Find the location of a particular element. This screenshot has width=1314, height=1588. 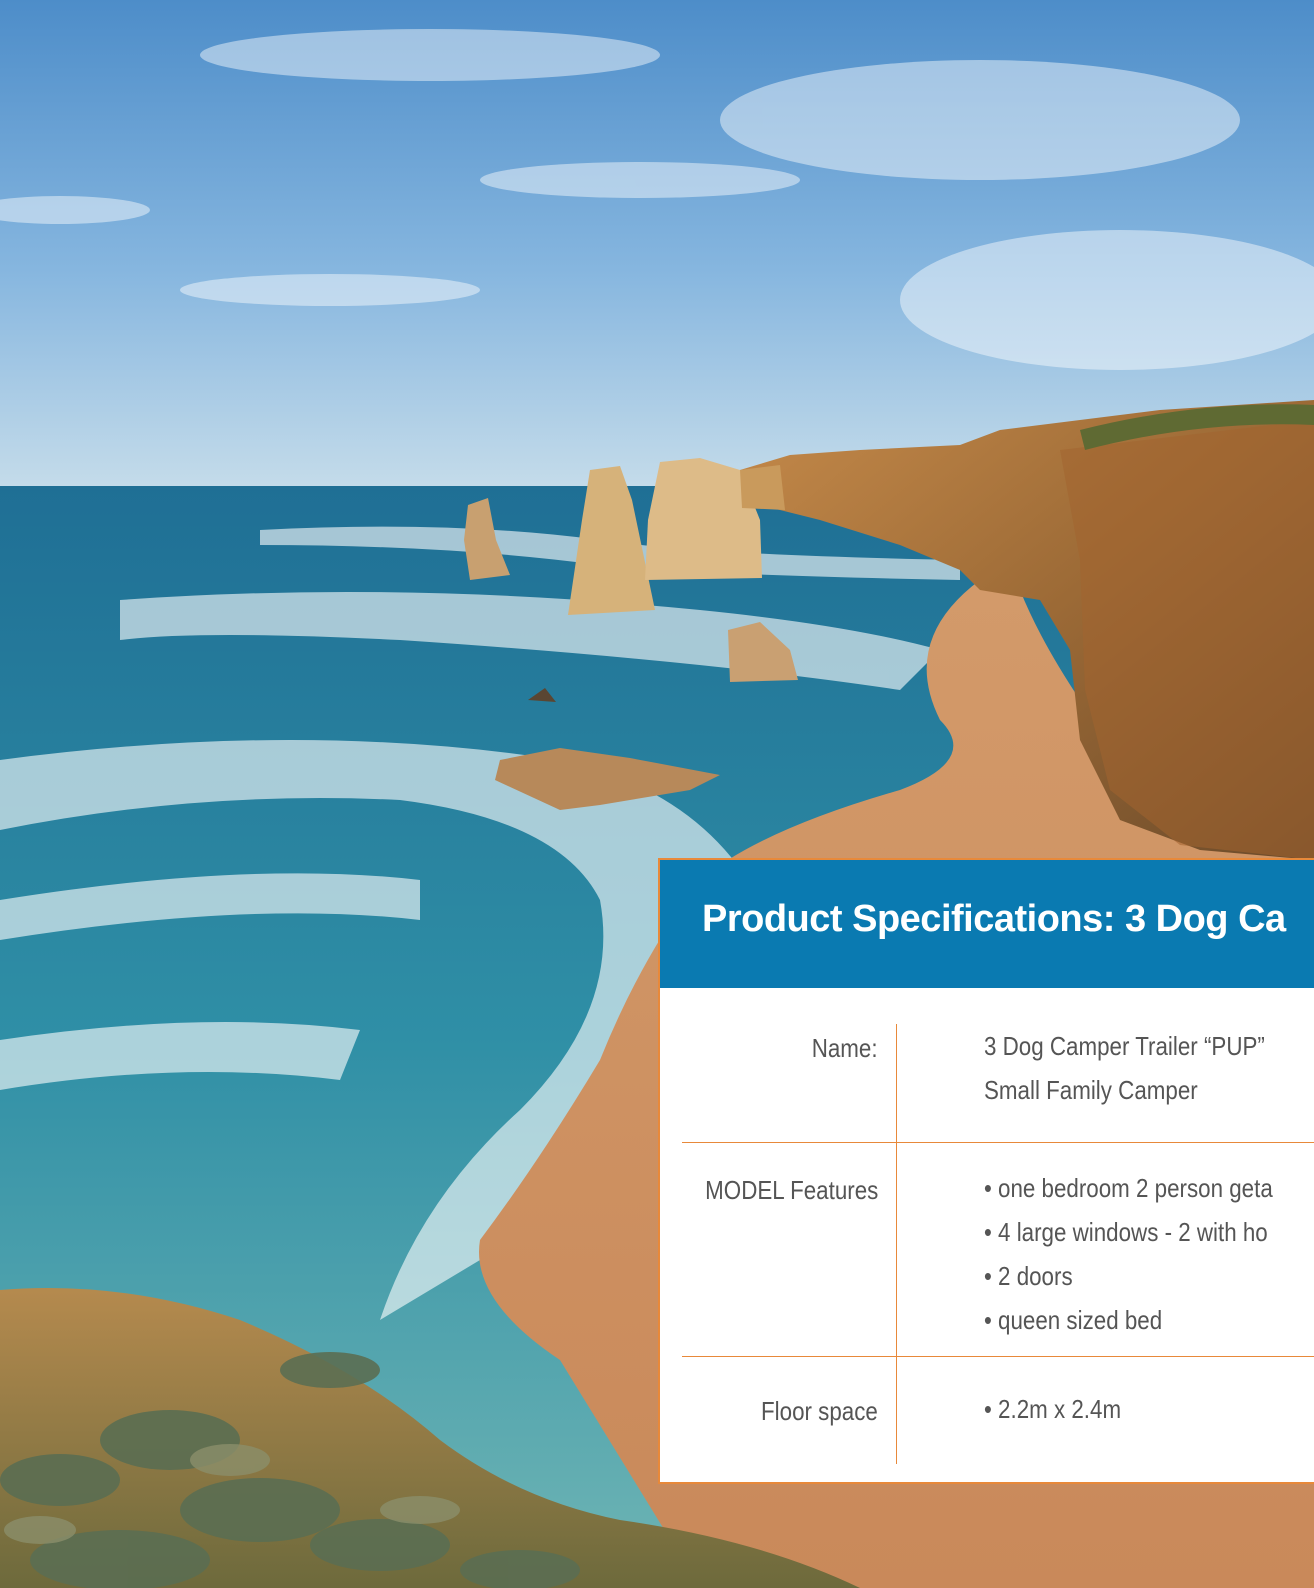

feature-bullet: • 4 large windows - 2 with ho is located at coordinates (1126, 1232).